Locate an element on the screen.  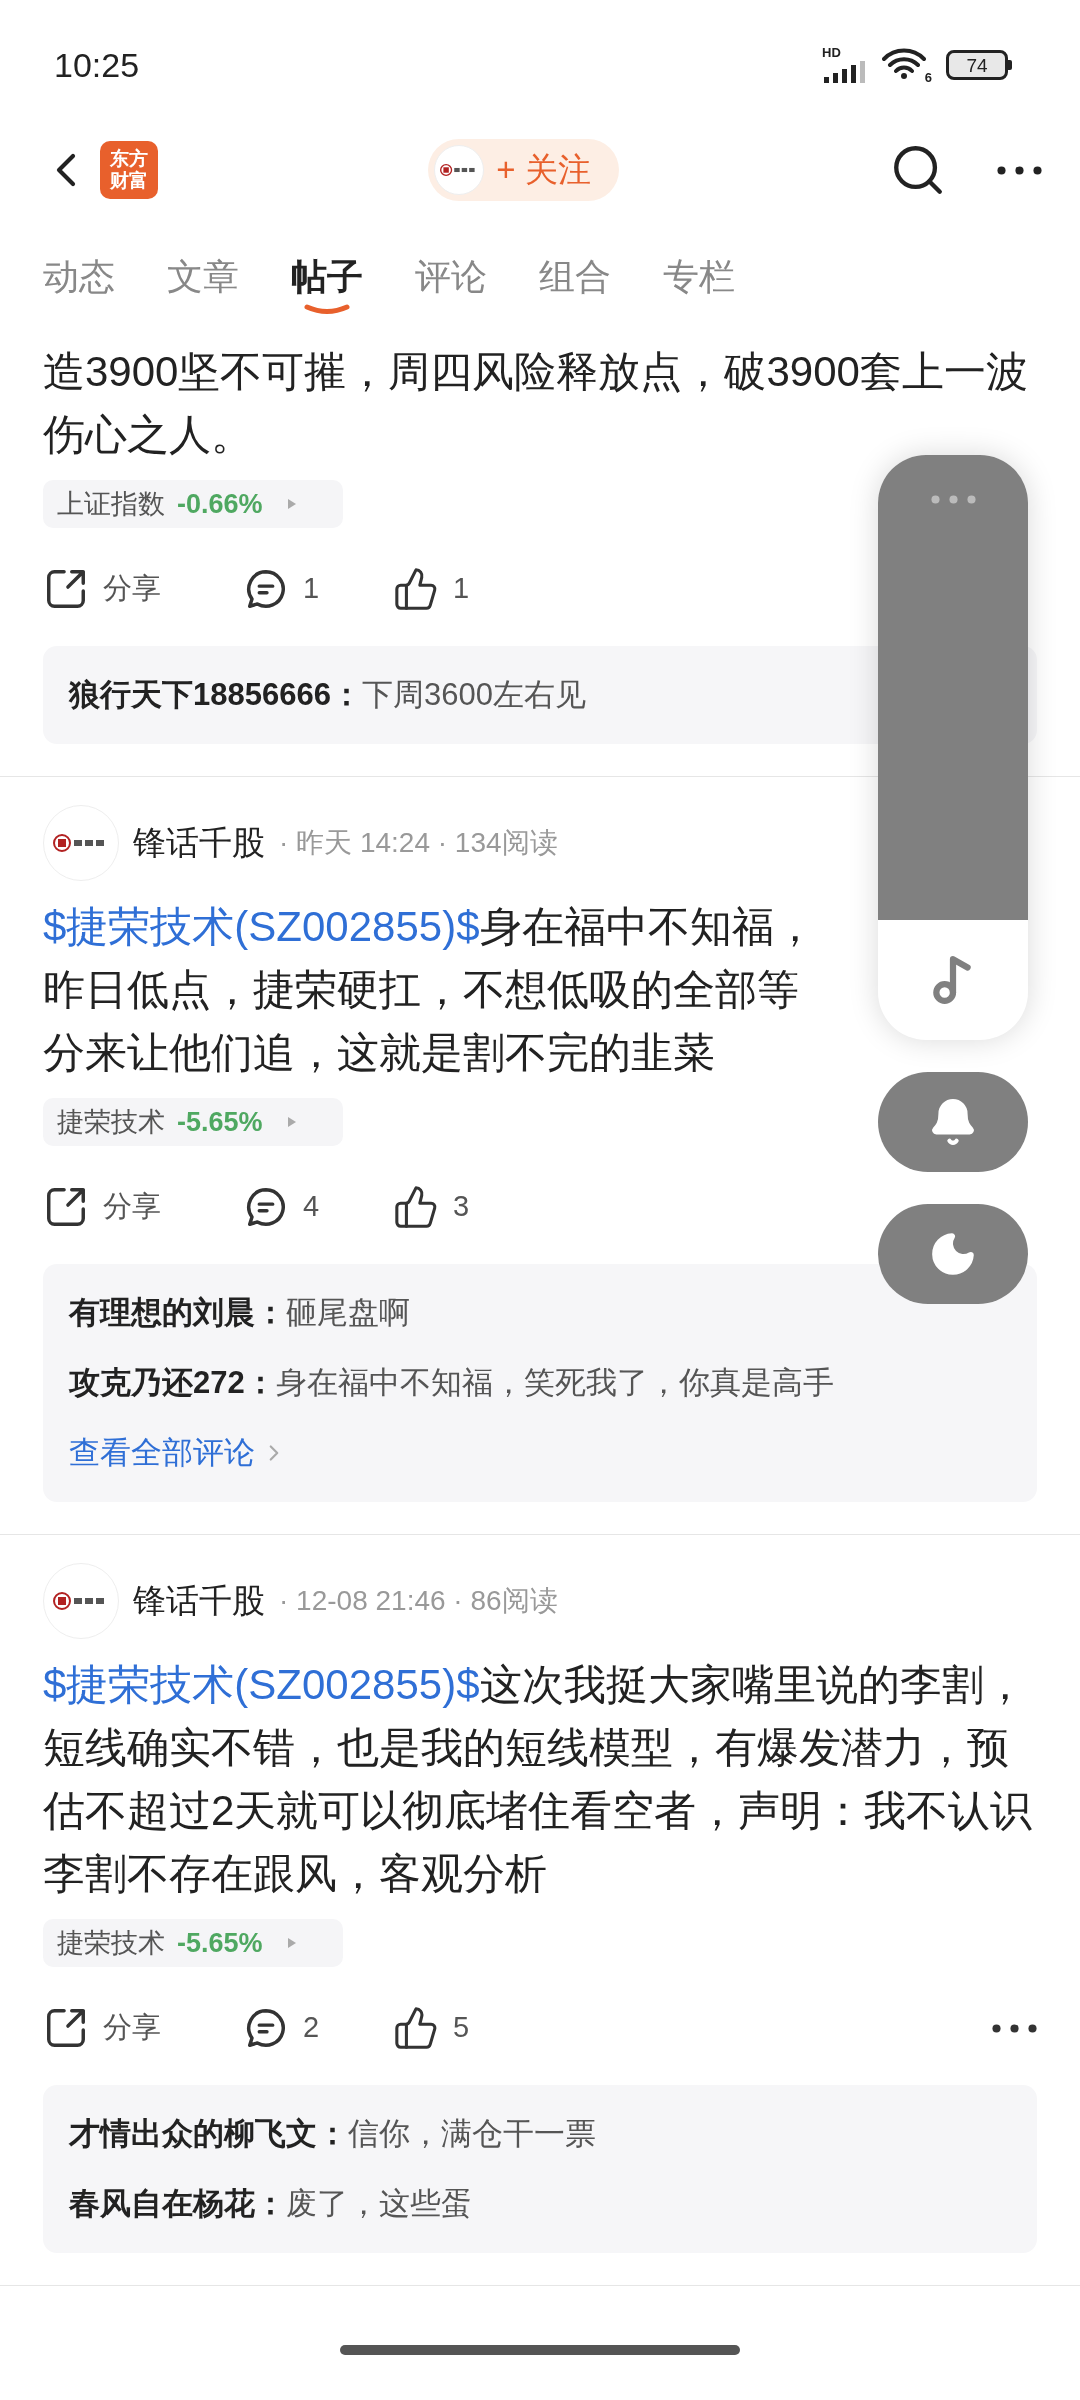
tab: 帖子 is located at coordinates (327, 277).